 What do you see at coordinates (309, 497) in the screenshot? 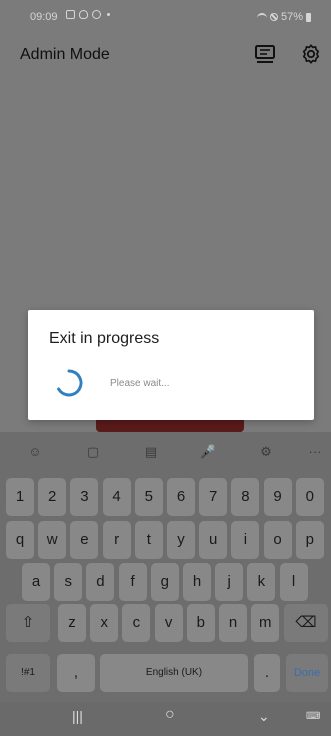
I see `key-0: 0` at bounding box center [309, 497].